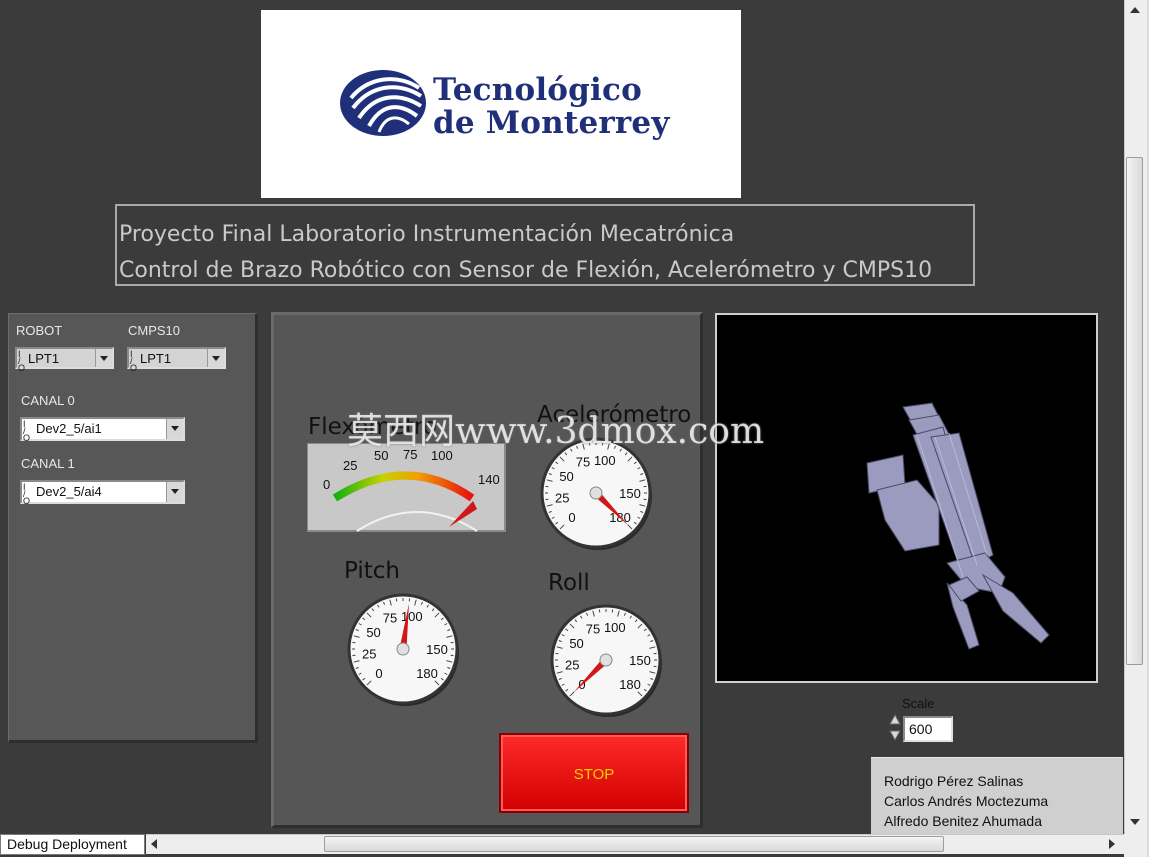  What do you see at coordinates (489, 479) in the screenshot?
I see `flex-tick-label: 140` at bounding box center [489, 479].